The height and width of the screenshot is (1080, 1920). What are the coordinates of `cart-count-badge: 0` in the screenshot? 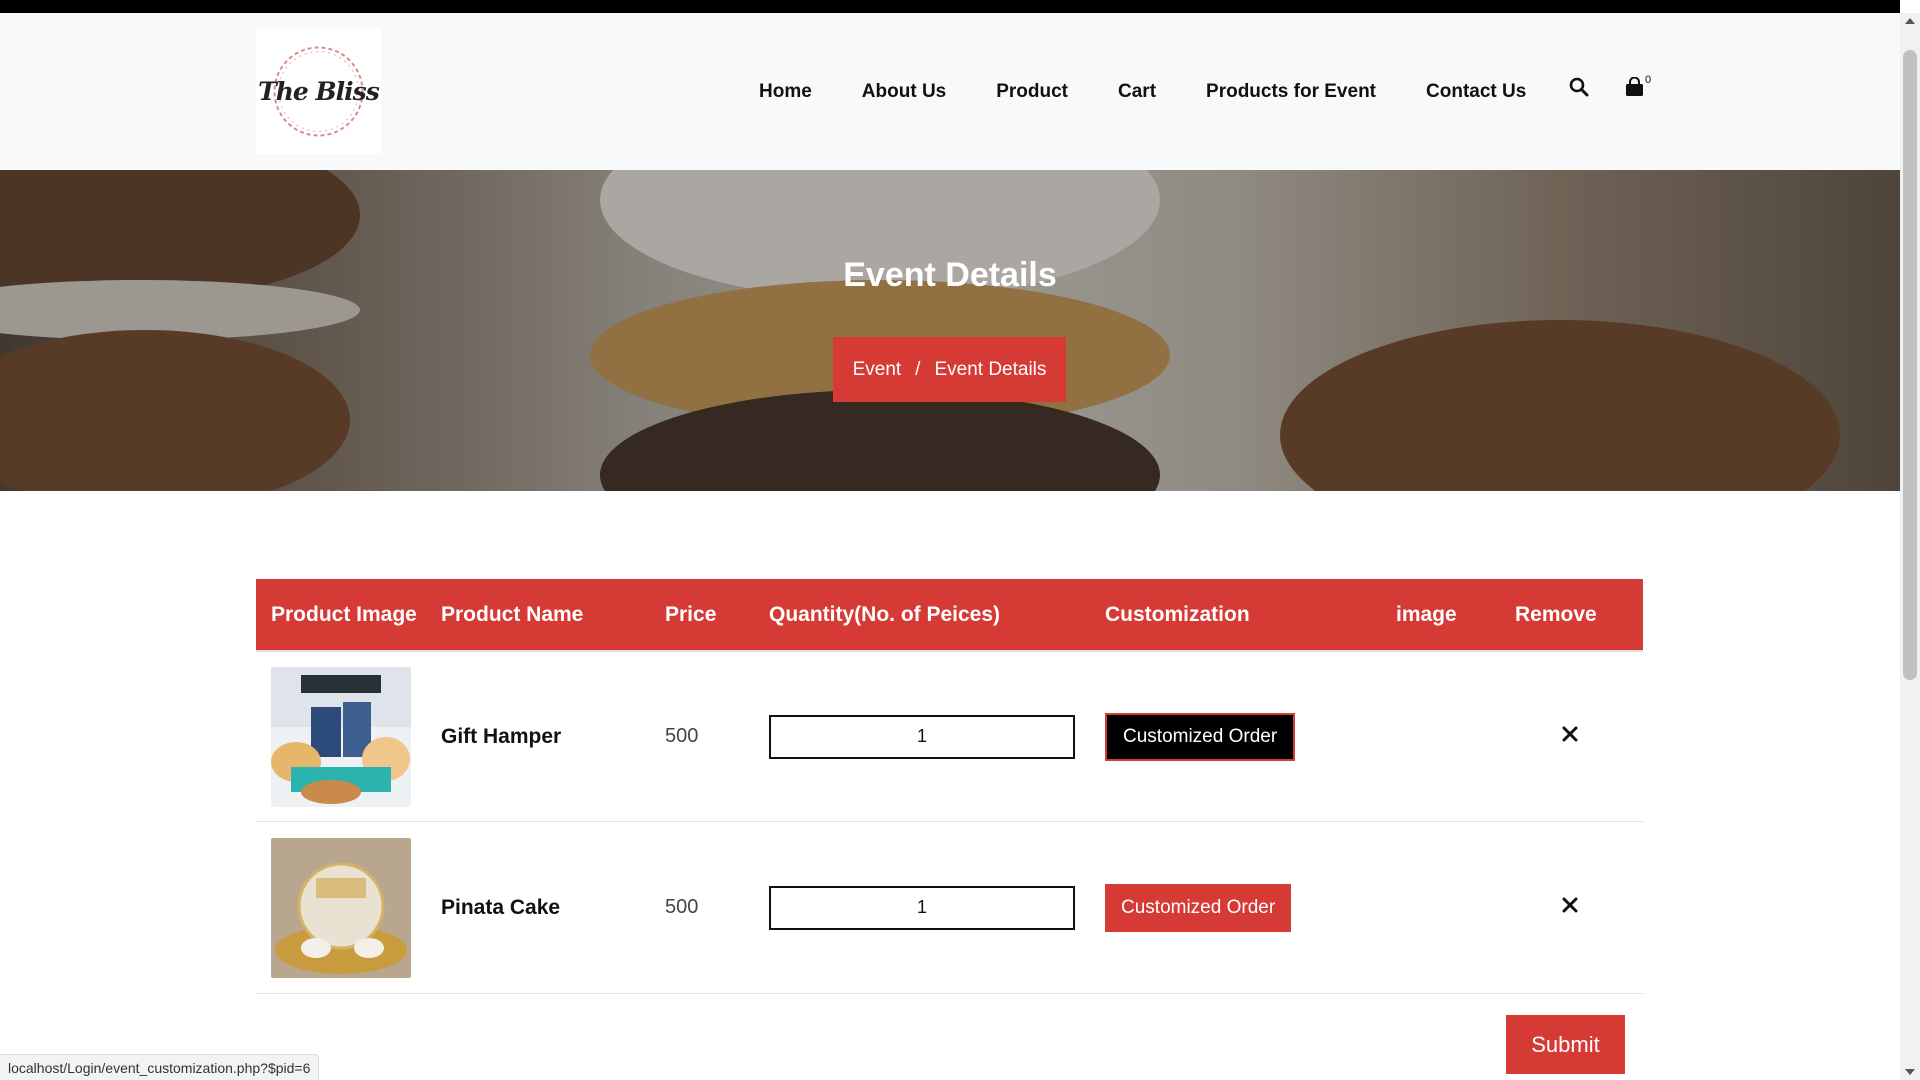 It's located at (1648, 80).